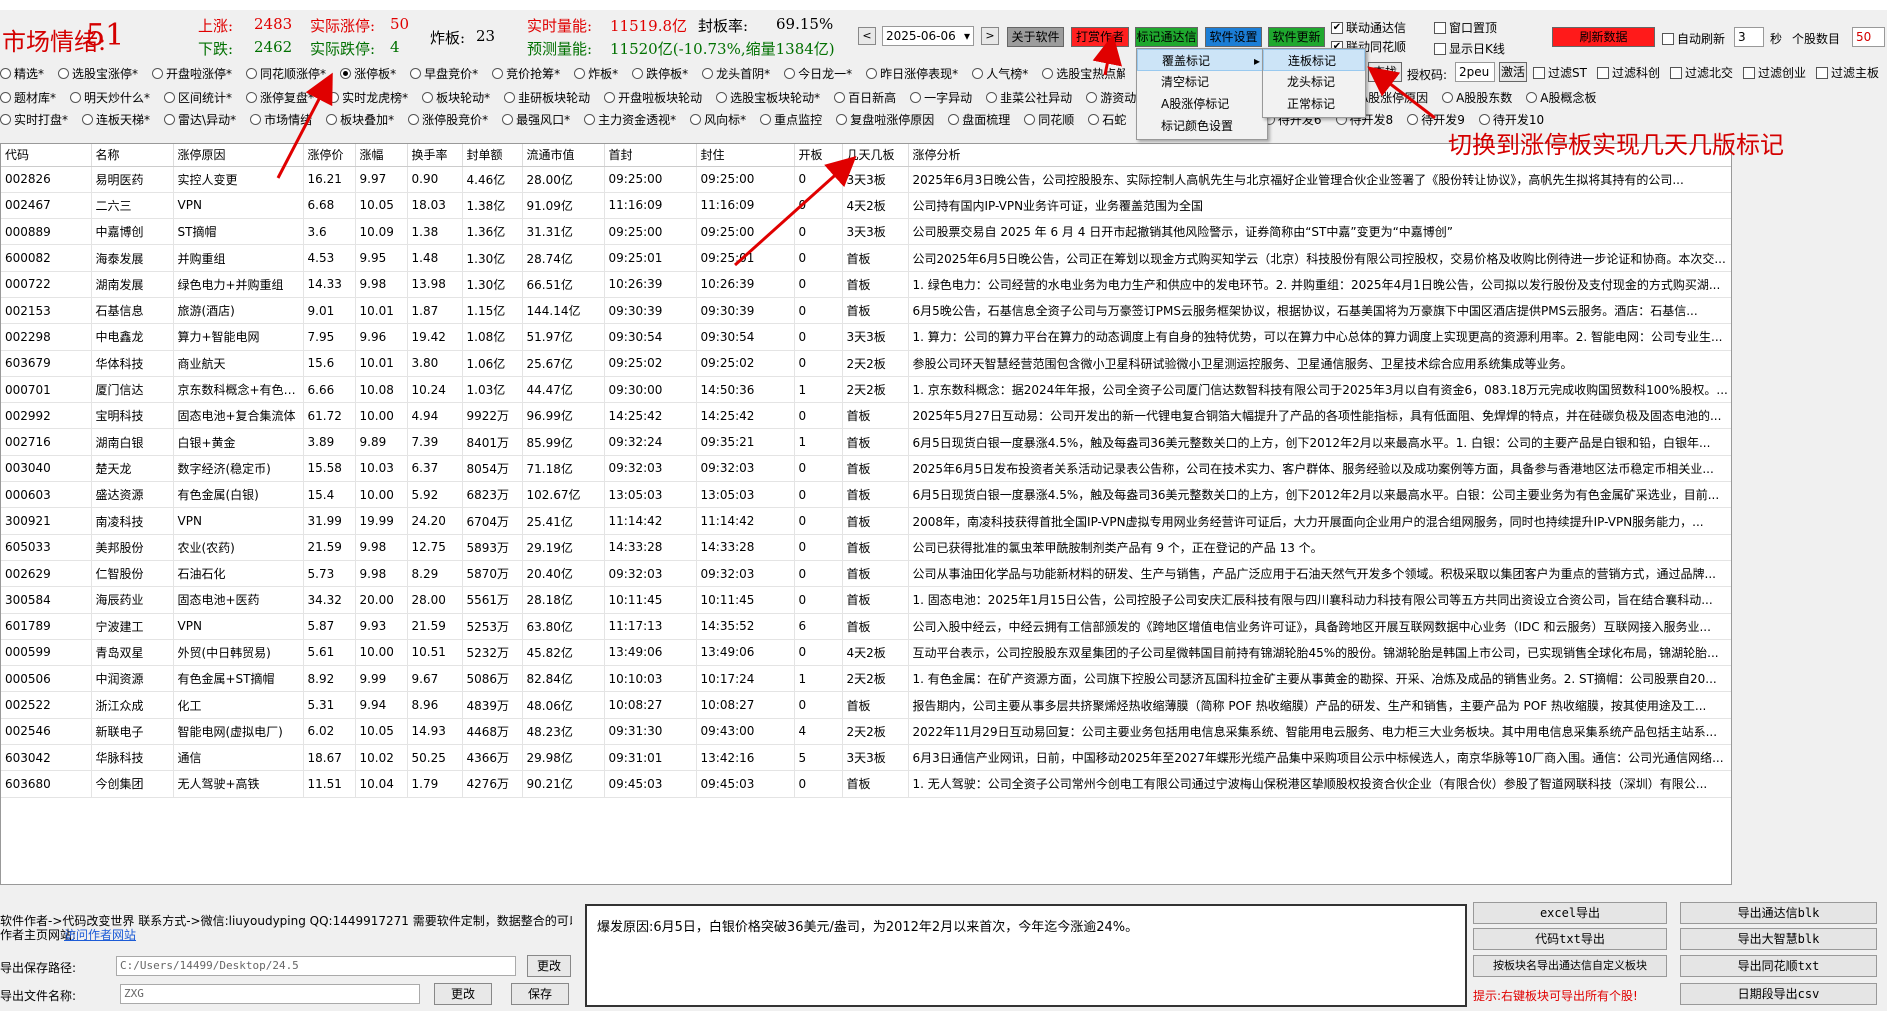 The width and height of the screenshot is (1887, 1011). What do you see at coordinates (990, 36) in the screenshot?
I see `next-date-button: >` at bounding box center [990, 36].